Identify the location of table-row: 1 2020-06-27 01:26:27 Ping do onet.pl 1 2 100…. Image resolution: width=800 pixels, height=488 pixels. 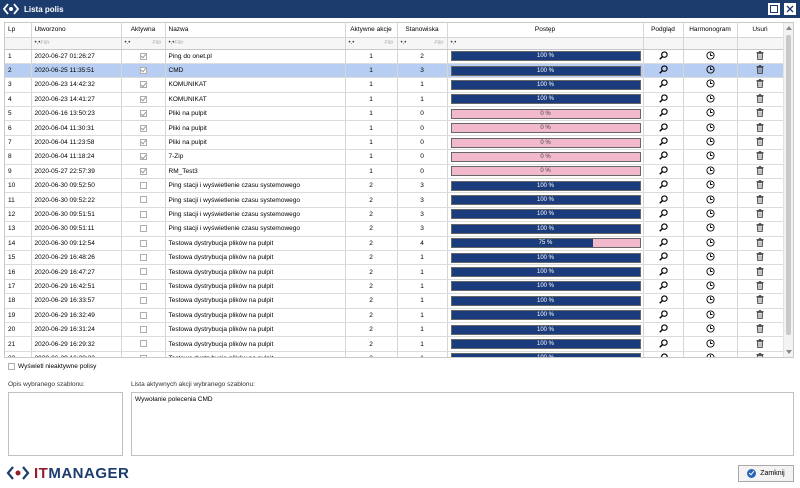
(394, 56).